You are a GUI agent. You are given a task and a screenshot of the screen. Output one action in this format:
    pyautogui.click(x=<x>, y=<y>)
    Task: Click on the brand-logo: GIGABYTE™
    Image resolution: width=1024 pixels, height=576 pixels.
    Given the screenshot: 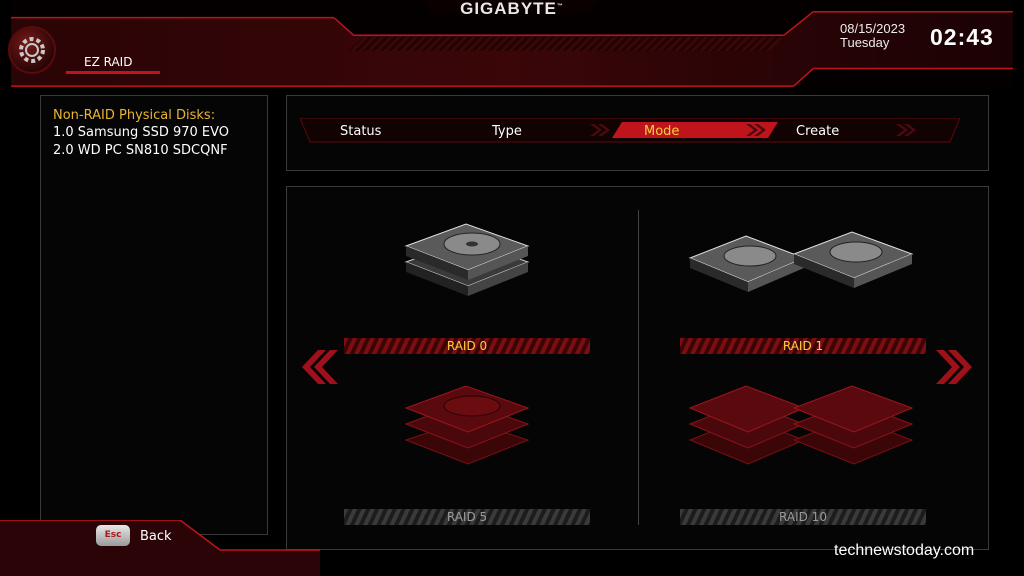 What is the action you would take?
    pyautogui.click(x=512, y=9)
    